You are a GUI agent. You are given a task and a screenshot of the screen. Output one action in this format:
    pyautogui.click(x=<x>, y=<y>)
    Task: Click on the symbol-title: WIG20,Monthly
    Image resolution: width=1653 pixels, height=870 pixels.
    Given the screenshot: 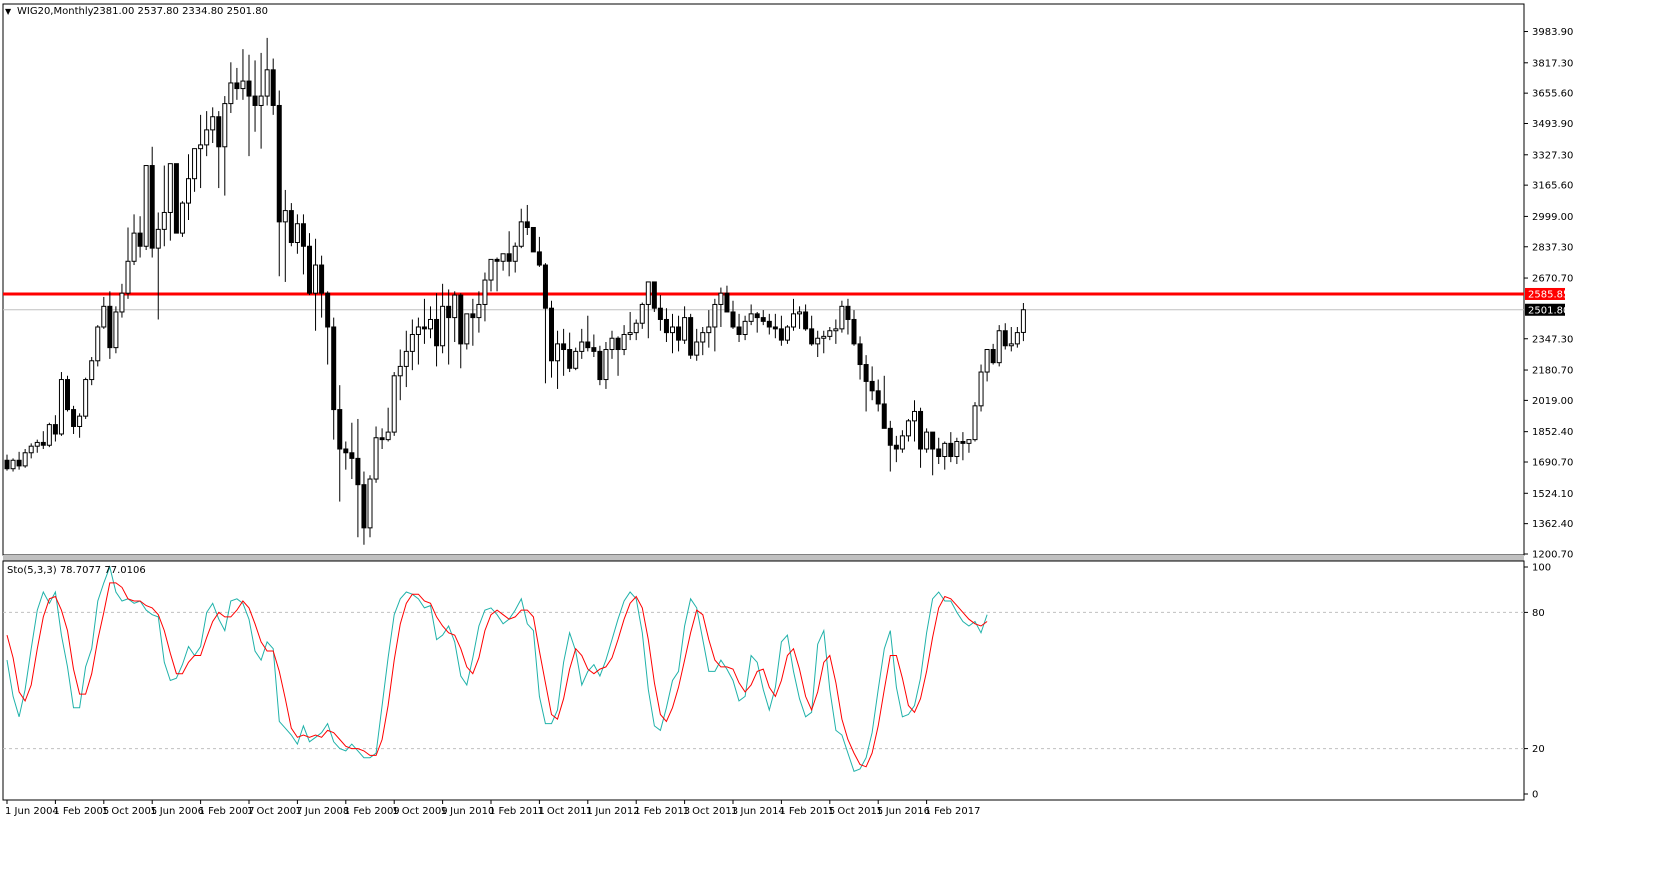 What is the action you would take?
    pyautogui.click(x=55, y=11)
    